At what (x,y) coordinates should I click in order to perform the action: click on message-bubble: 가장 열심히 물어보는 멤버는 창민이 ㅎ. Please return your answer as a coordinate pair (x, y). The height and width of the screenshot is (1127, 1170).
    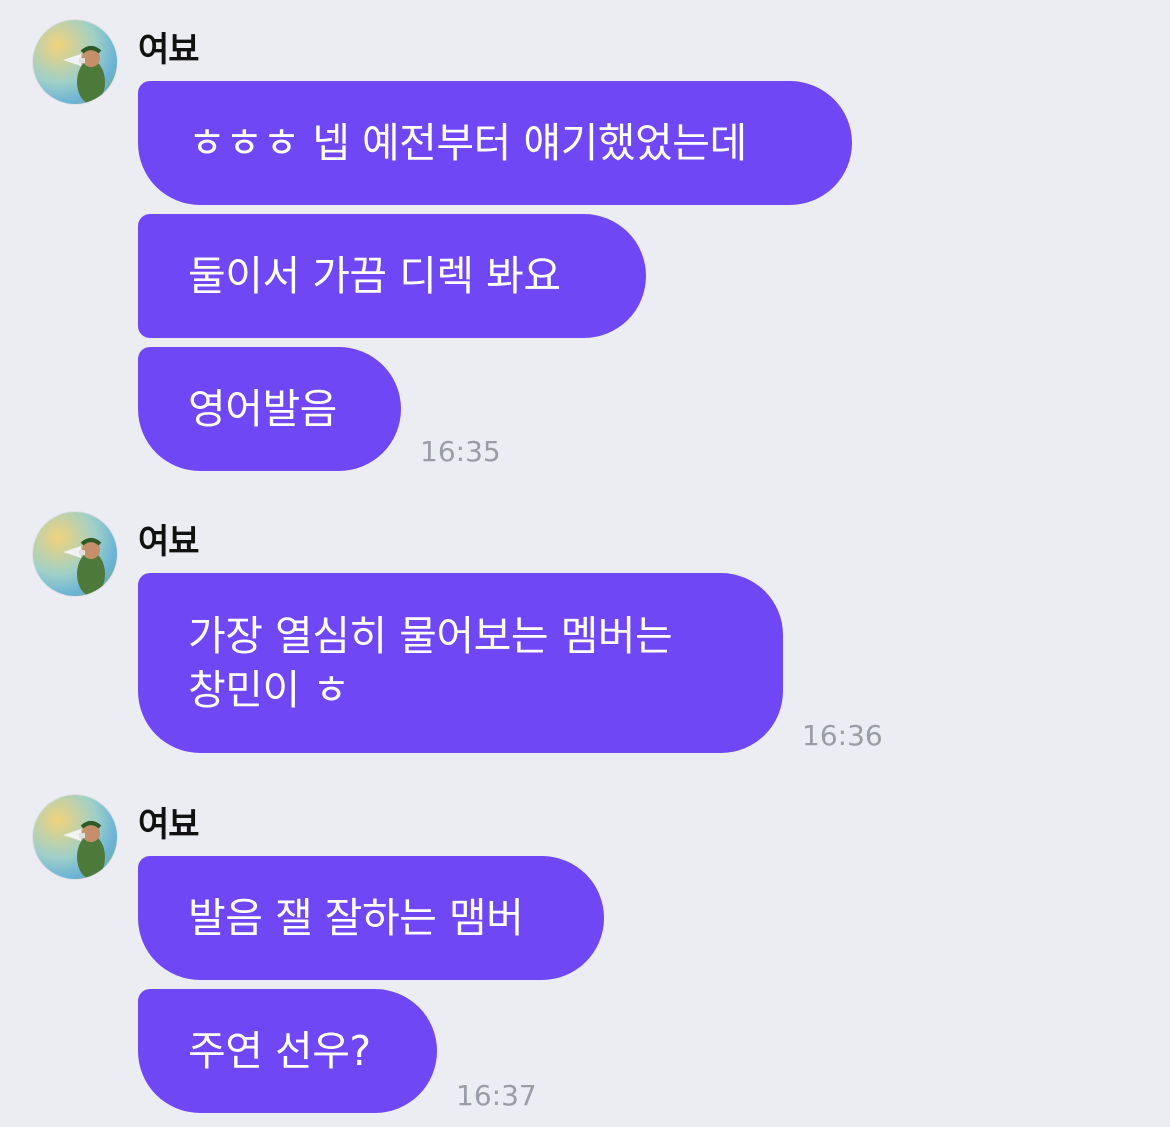
    Looking at the image, I should click on (460, 663).